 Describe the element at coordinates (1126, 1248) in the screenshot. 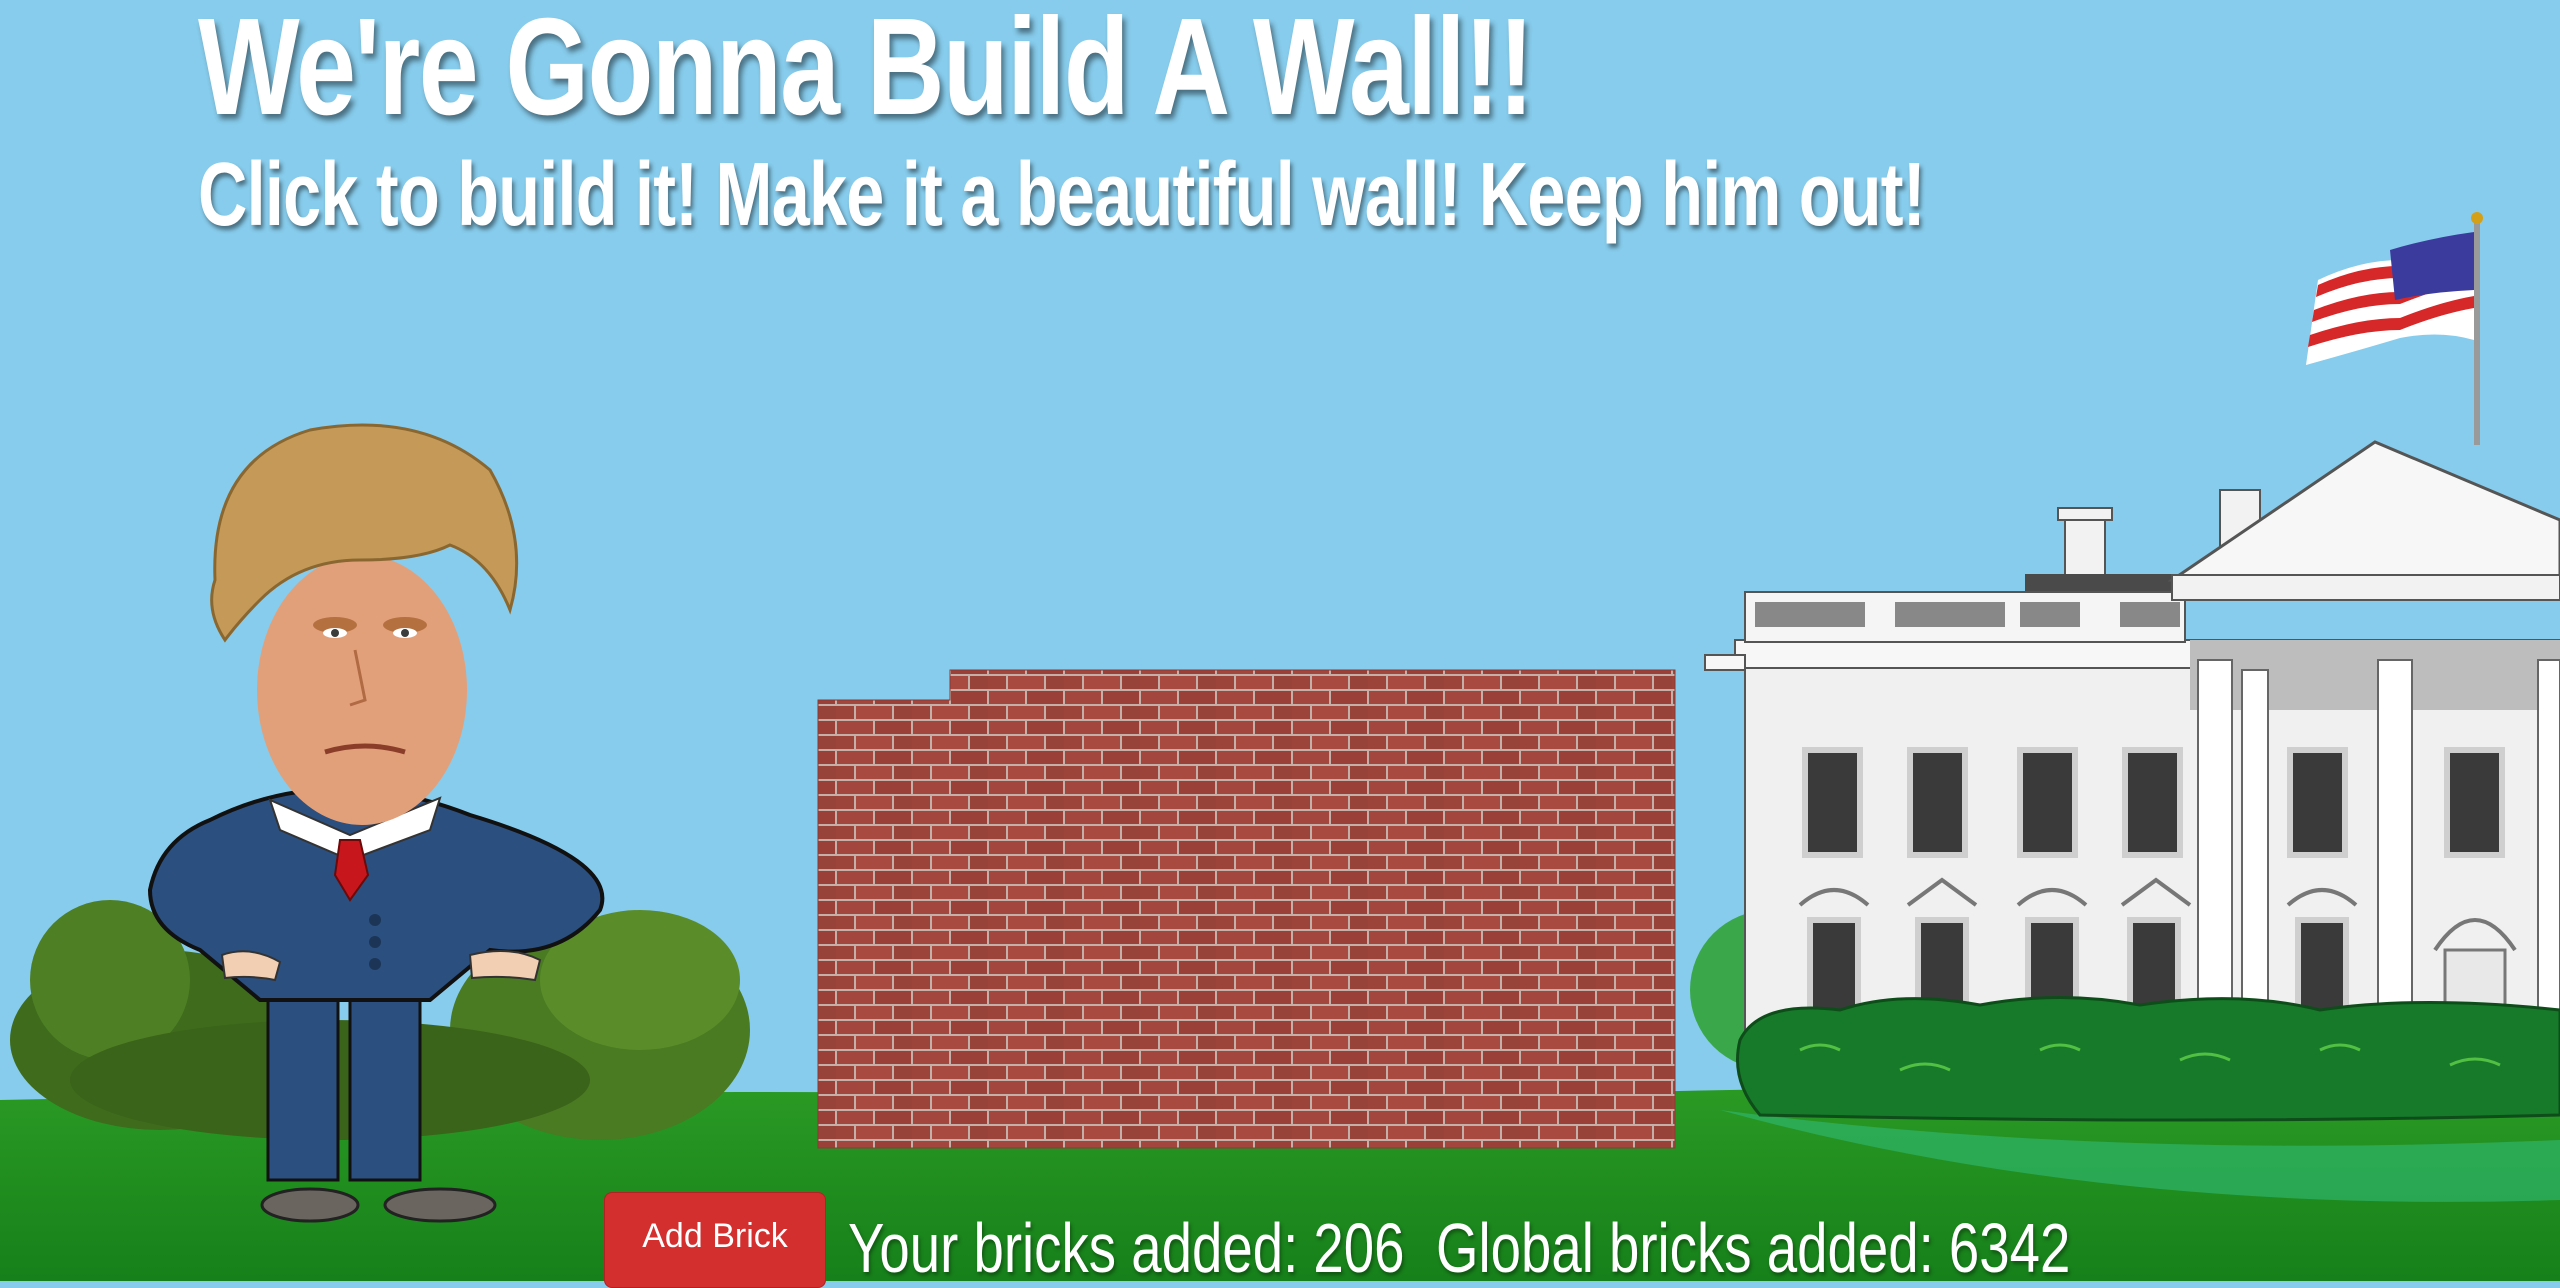

I see `your-bricks-counter: Your bricks added: 206` at that location.